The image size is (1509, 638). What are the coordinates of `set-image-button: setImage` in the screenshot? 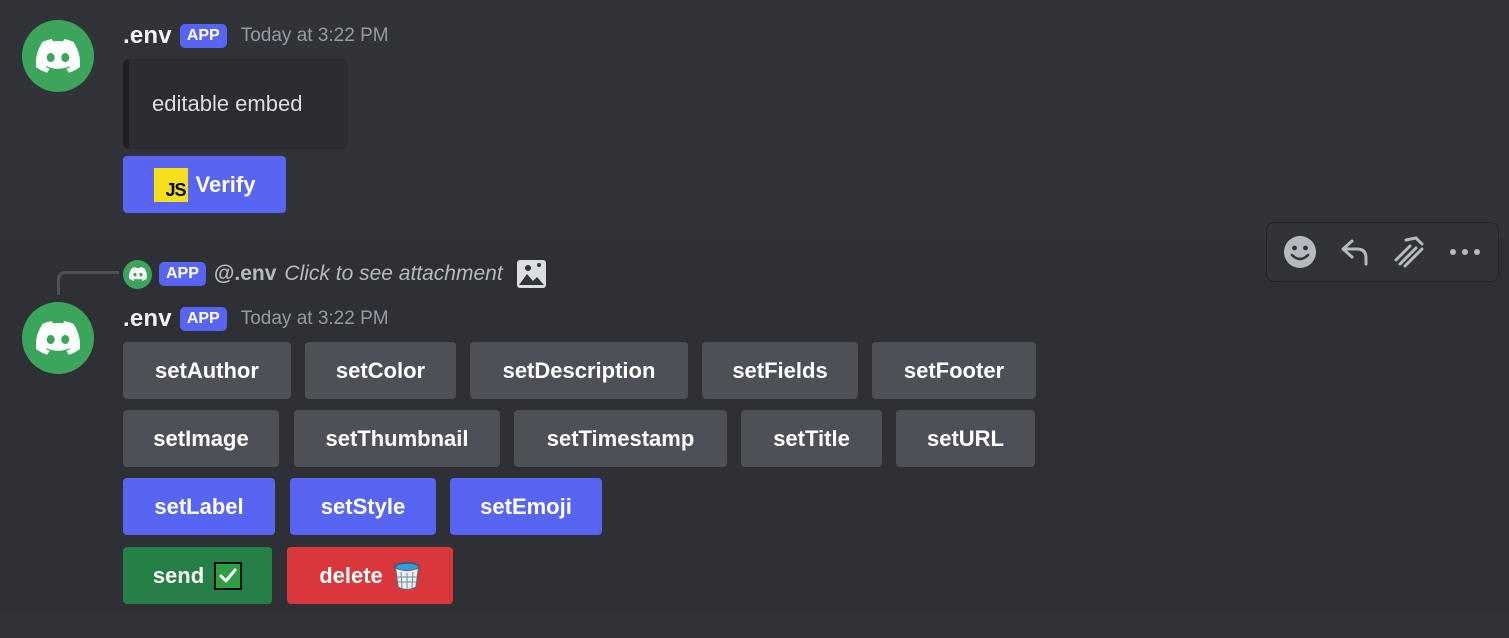 It's located at (201, 438).